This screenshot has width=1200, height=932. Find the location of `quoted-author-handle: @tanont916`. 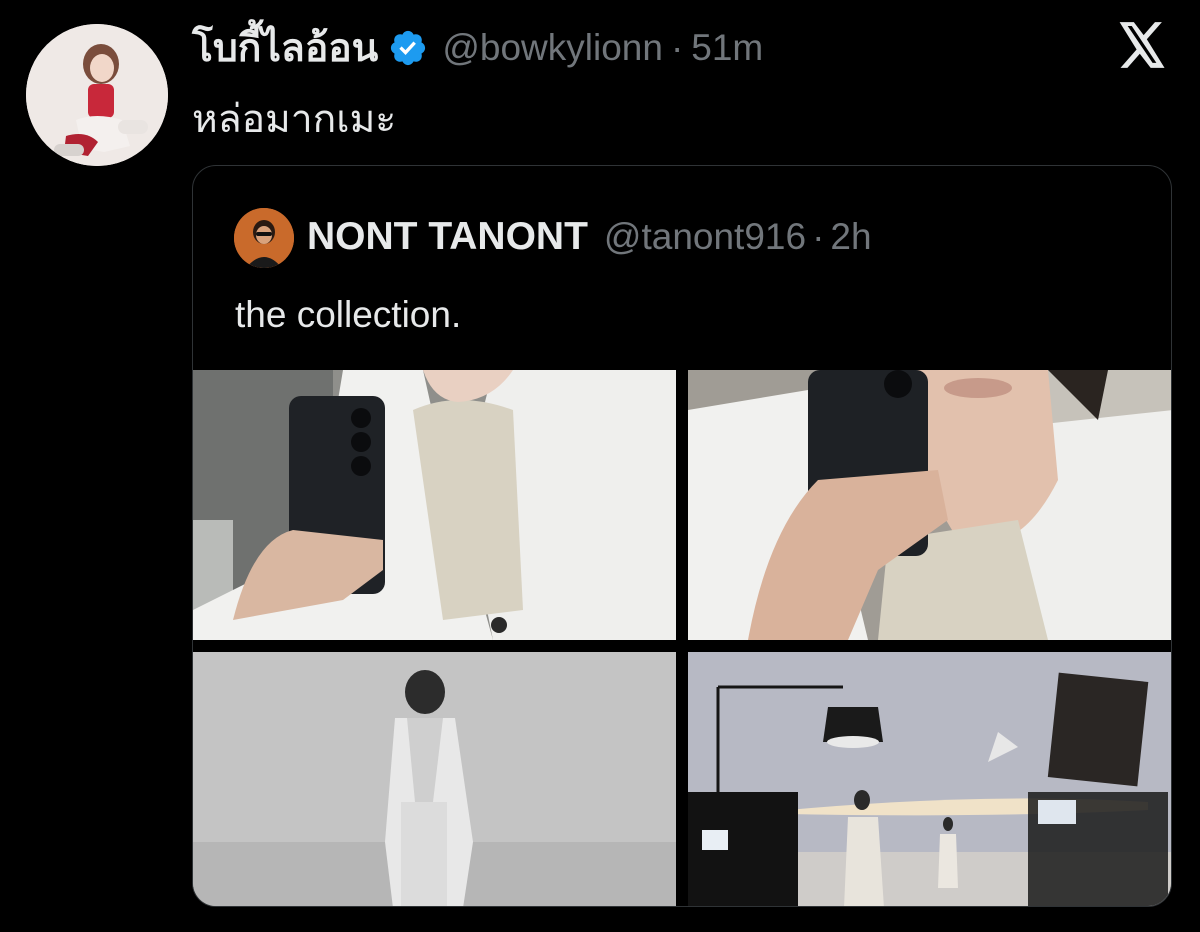

quoted-author-handle: @tanont916 is located at coordinates (705, 237).